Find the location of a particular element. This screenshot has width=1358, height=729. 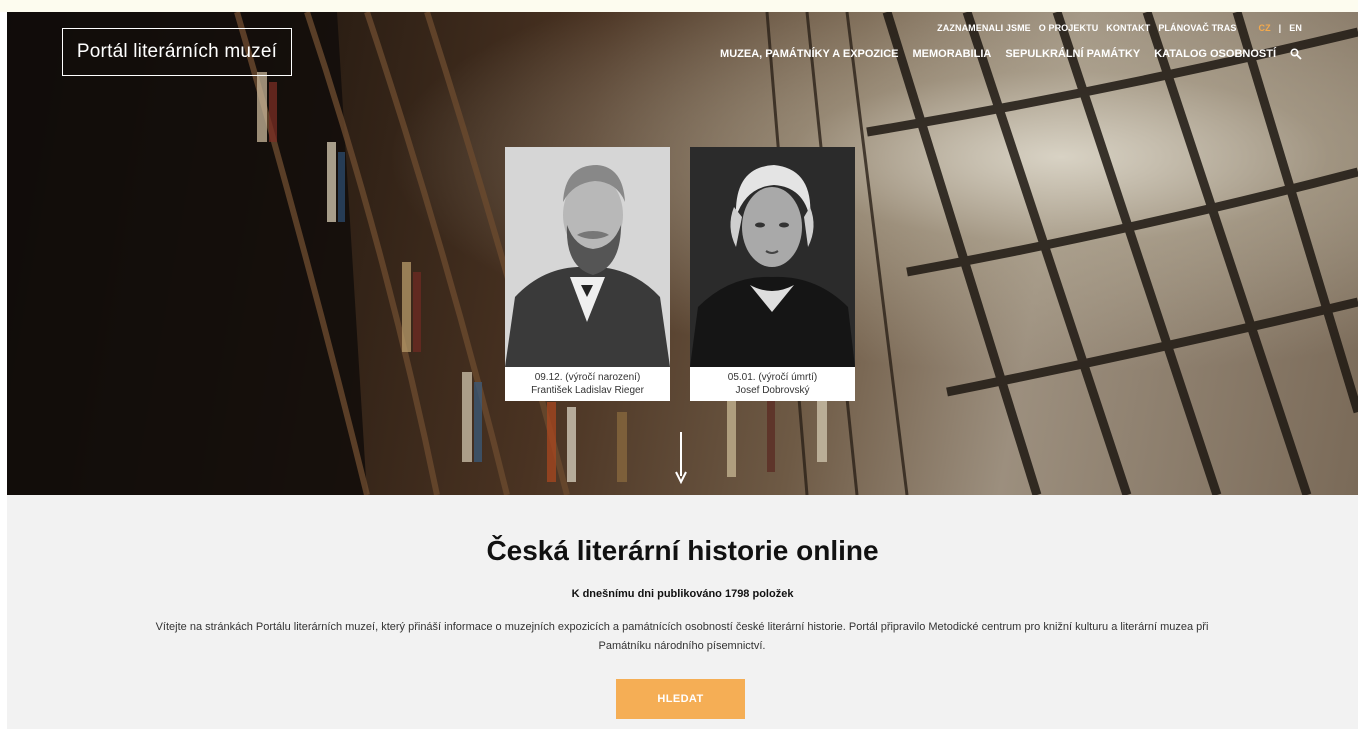

anniversary-name: František Ladislav Rieger is located at coordinates (587, 390).